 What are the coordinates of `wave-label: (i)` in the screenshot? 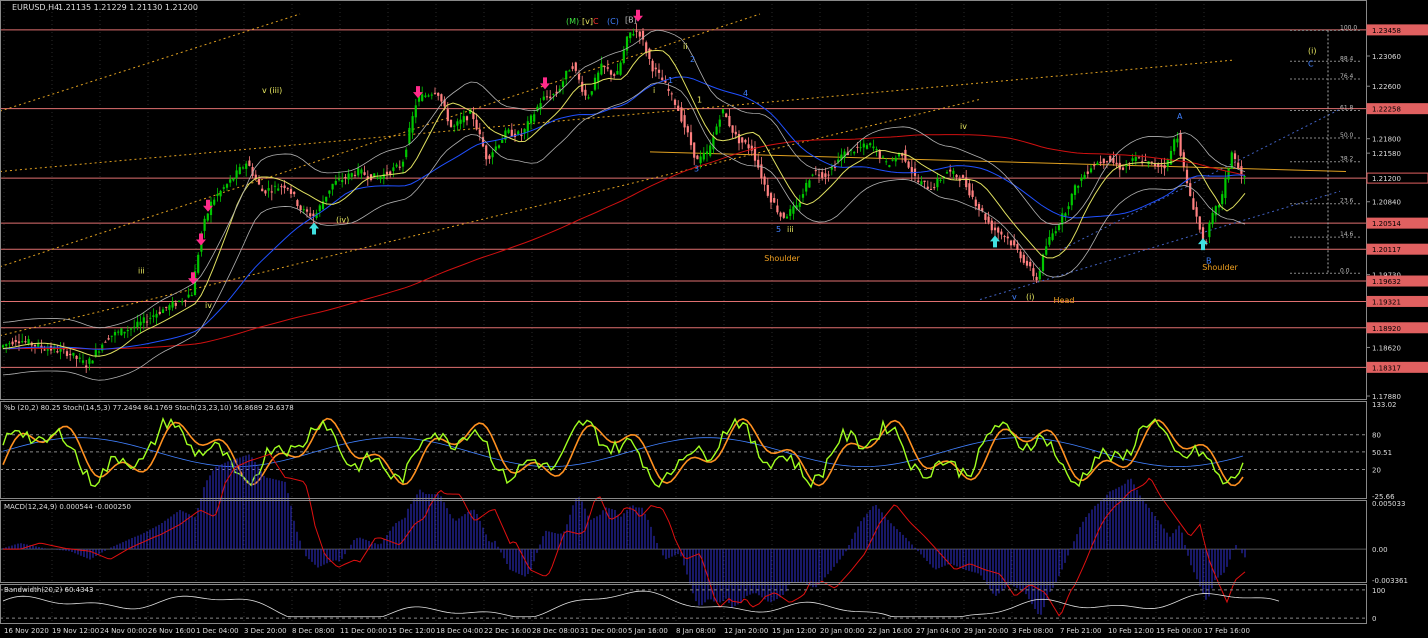 It's located at (1312, 50).